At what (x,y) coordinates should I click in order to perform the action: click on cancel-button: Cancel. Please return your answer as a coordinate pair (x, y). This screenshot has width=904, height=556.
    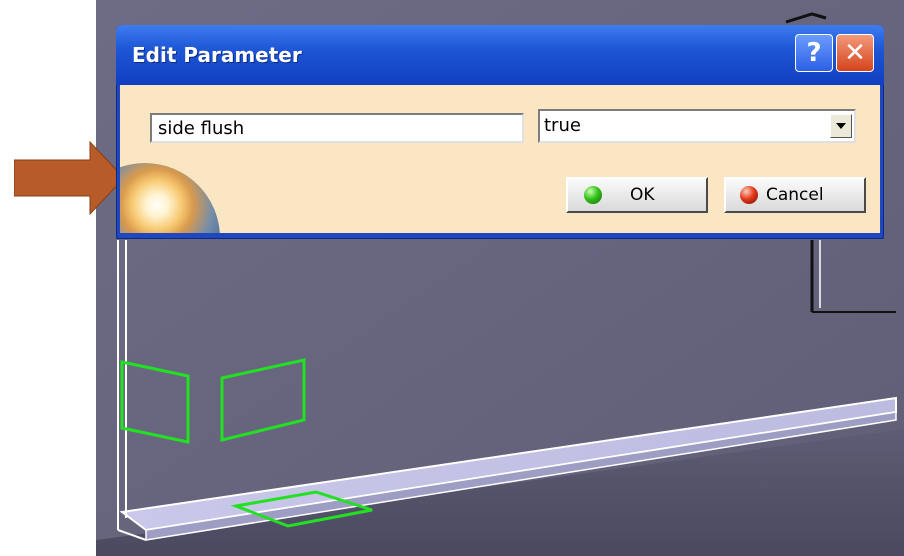
    Looking at the image, I should click on (795, 195).